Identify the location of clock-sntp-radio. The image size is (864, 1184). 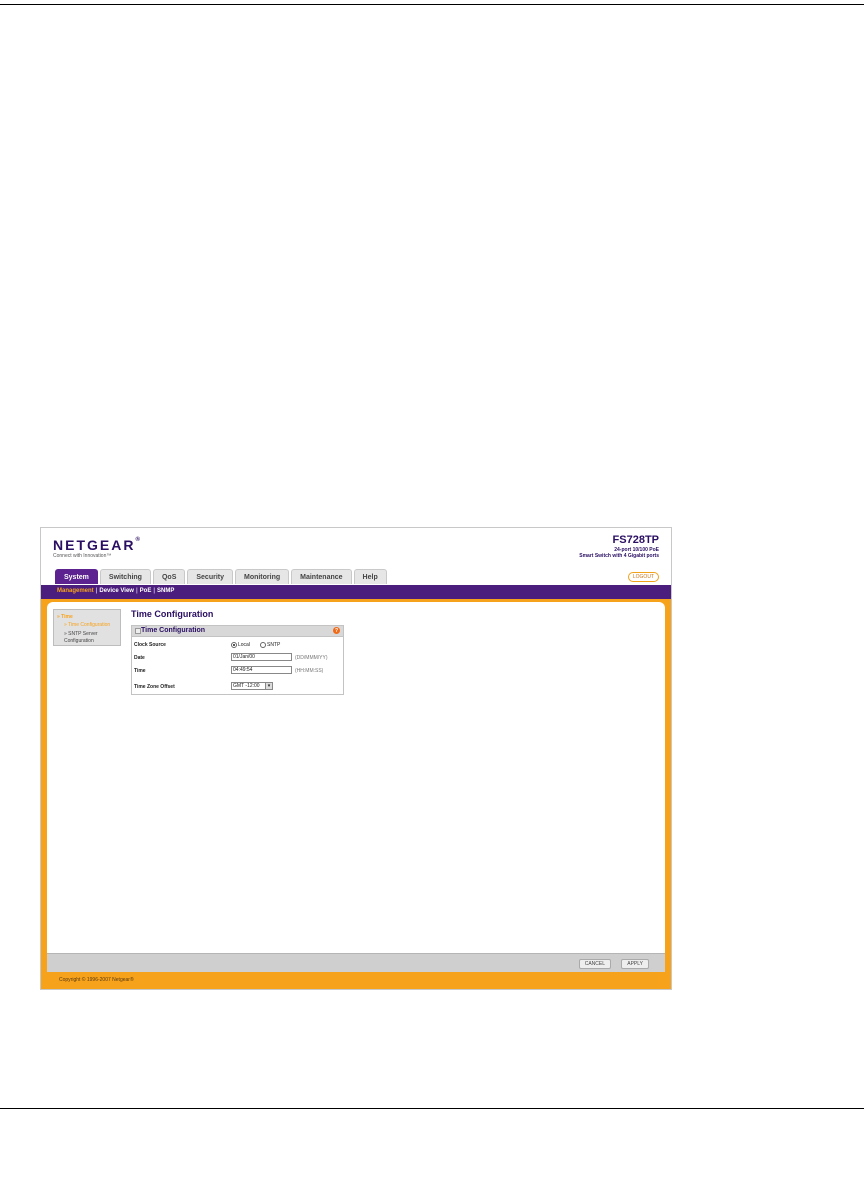
(263, 645).